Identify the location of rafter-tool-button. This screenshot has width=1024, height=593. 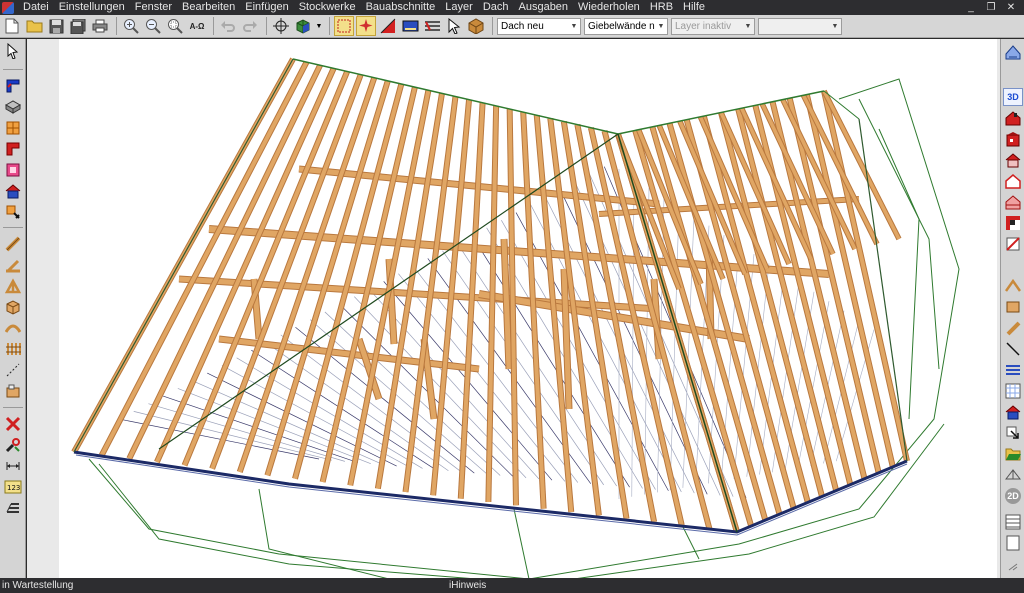
(13, 244).